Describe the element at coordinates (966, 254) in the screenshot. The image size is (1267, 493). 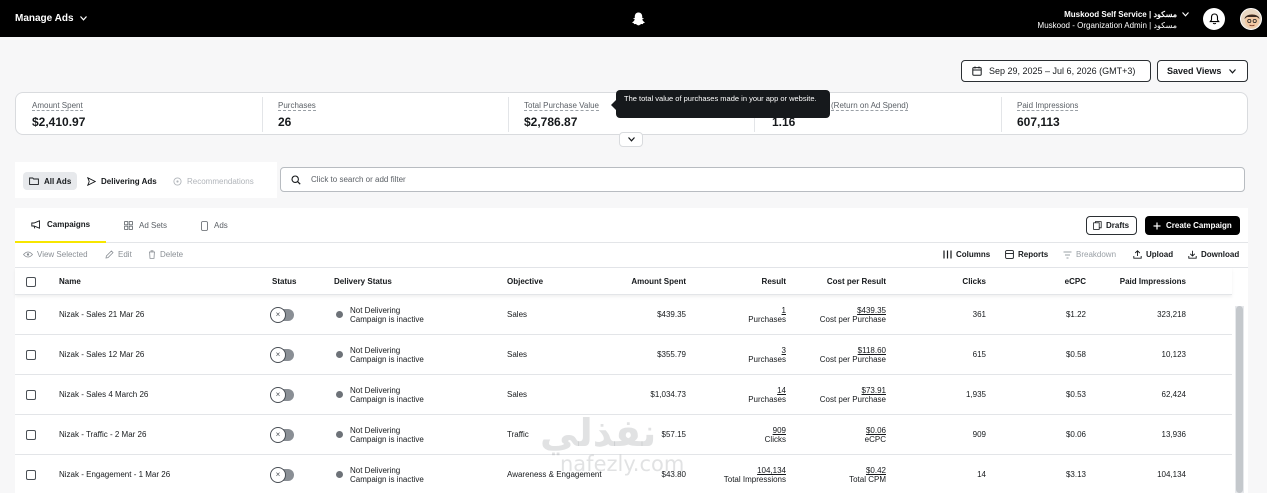
I see `columns-button: Columns` at that location.